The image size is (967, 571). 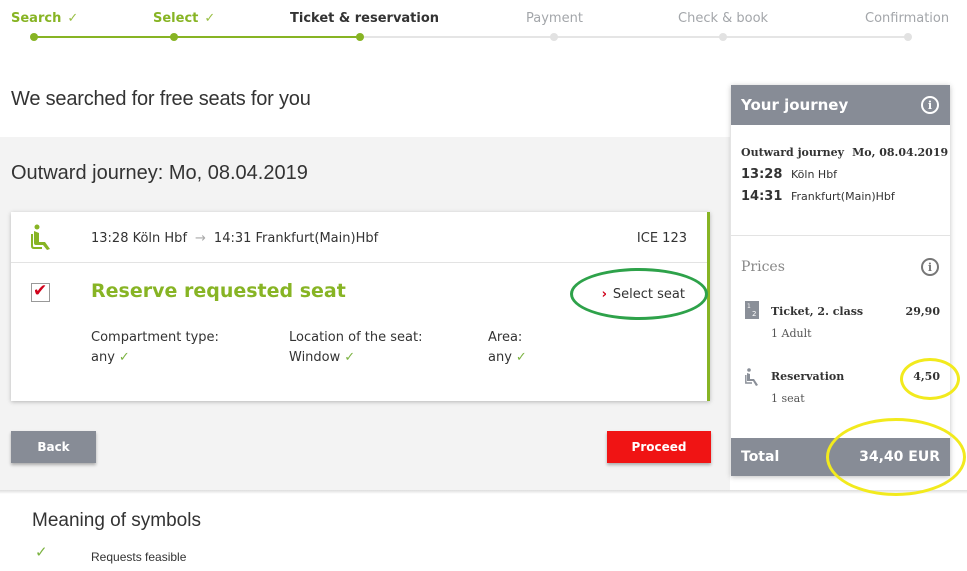 What do you see at coordinates (159, 173) in the screenshot?
I see `outward-journey-title: Outward journey: Mo, 08.04.2019` at bounding box center [159, 173].